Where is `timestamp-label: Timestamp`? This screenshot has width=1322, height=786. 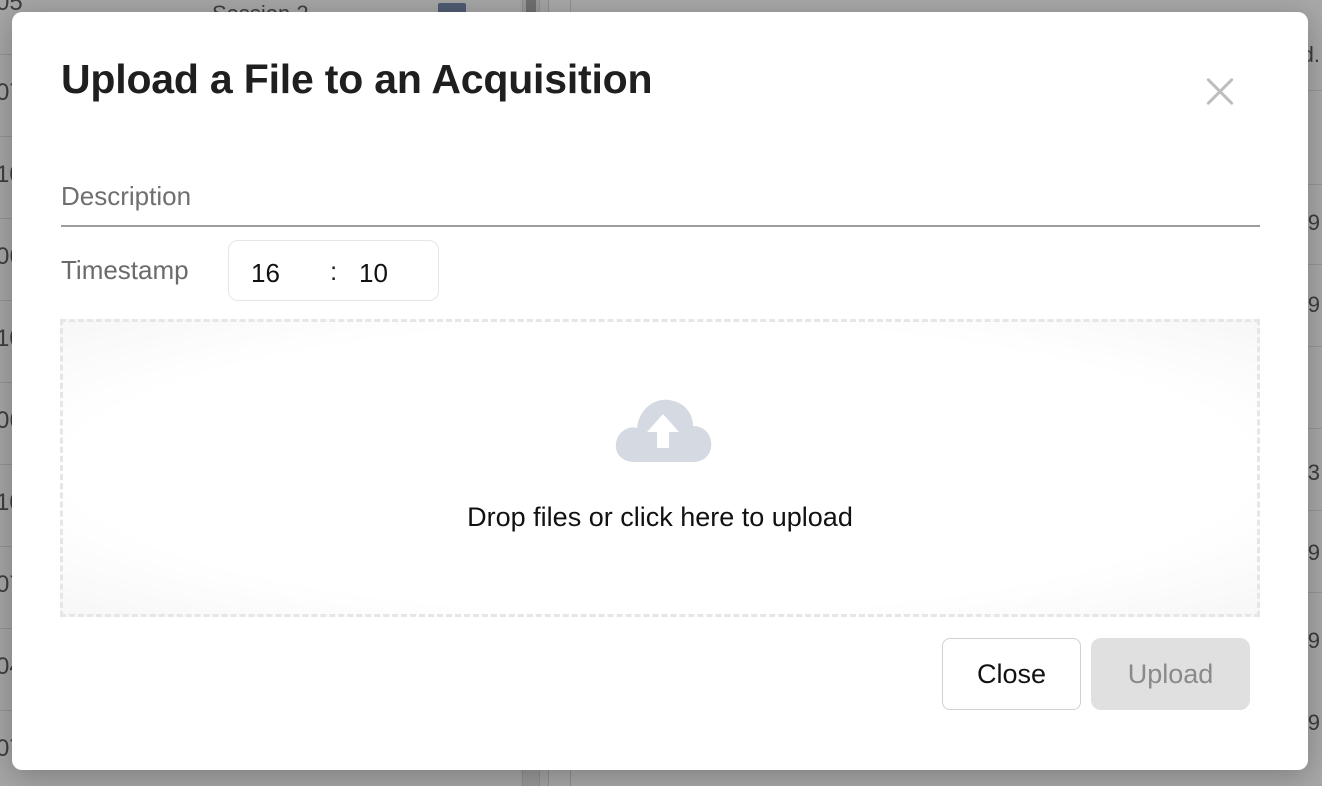
timestamp-label: Timestamp is located at coordinates (125, 270).